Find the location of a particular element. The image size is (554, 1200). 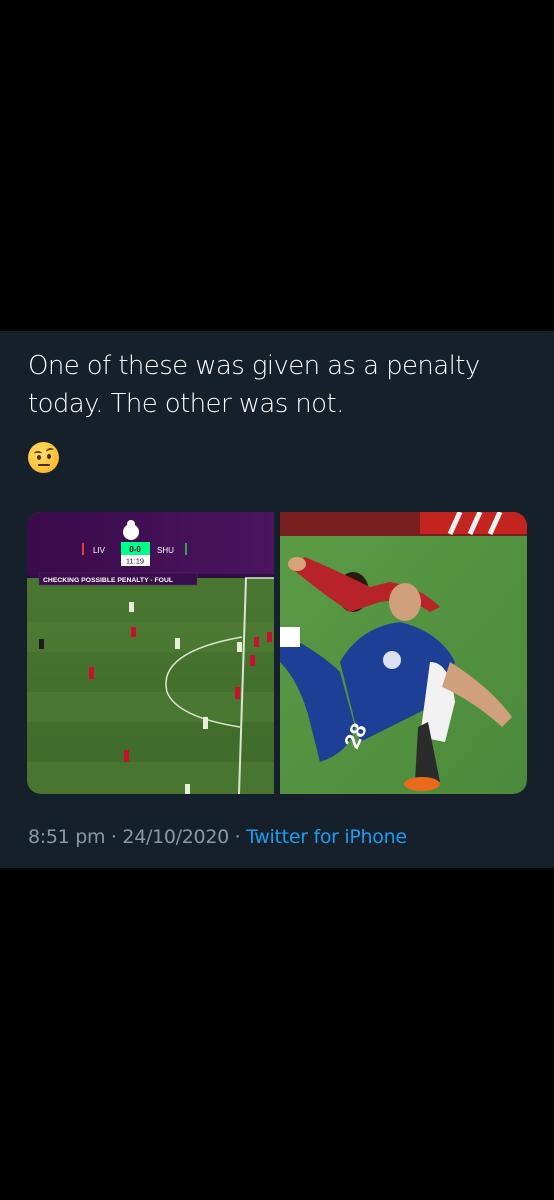

photo-tackle: 28 is located at coordinates (403, 653).